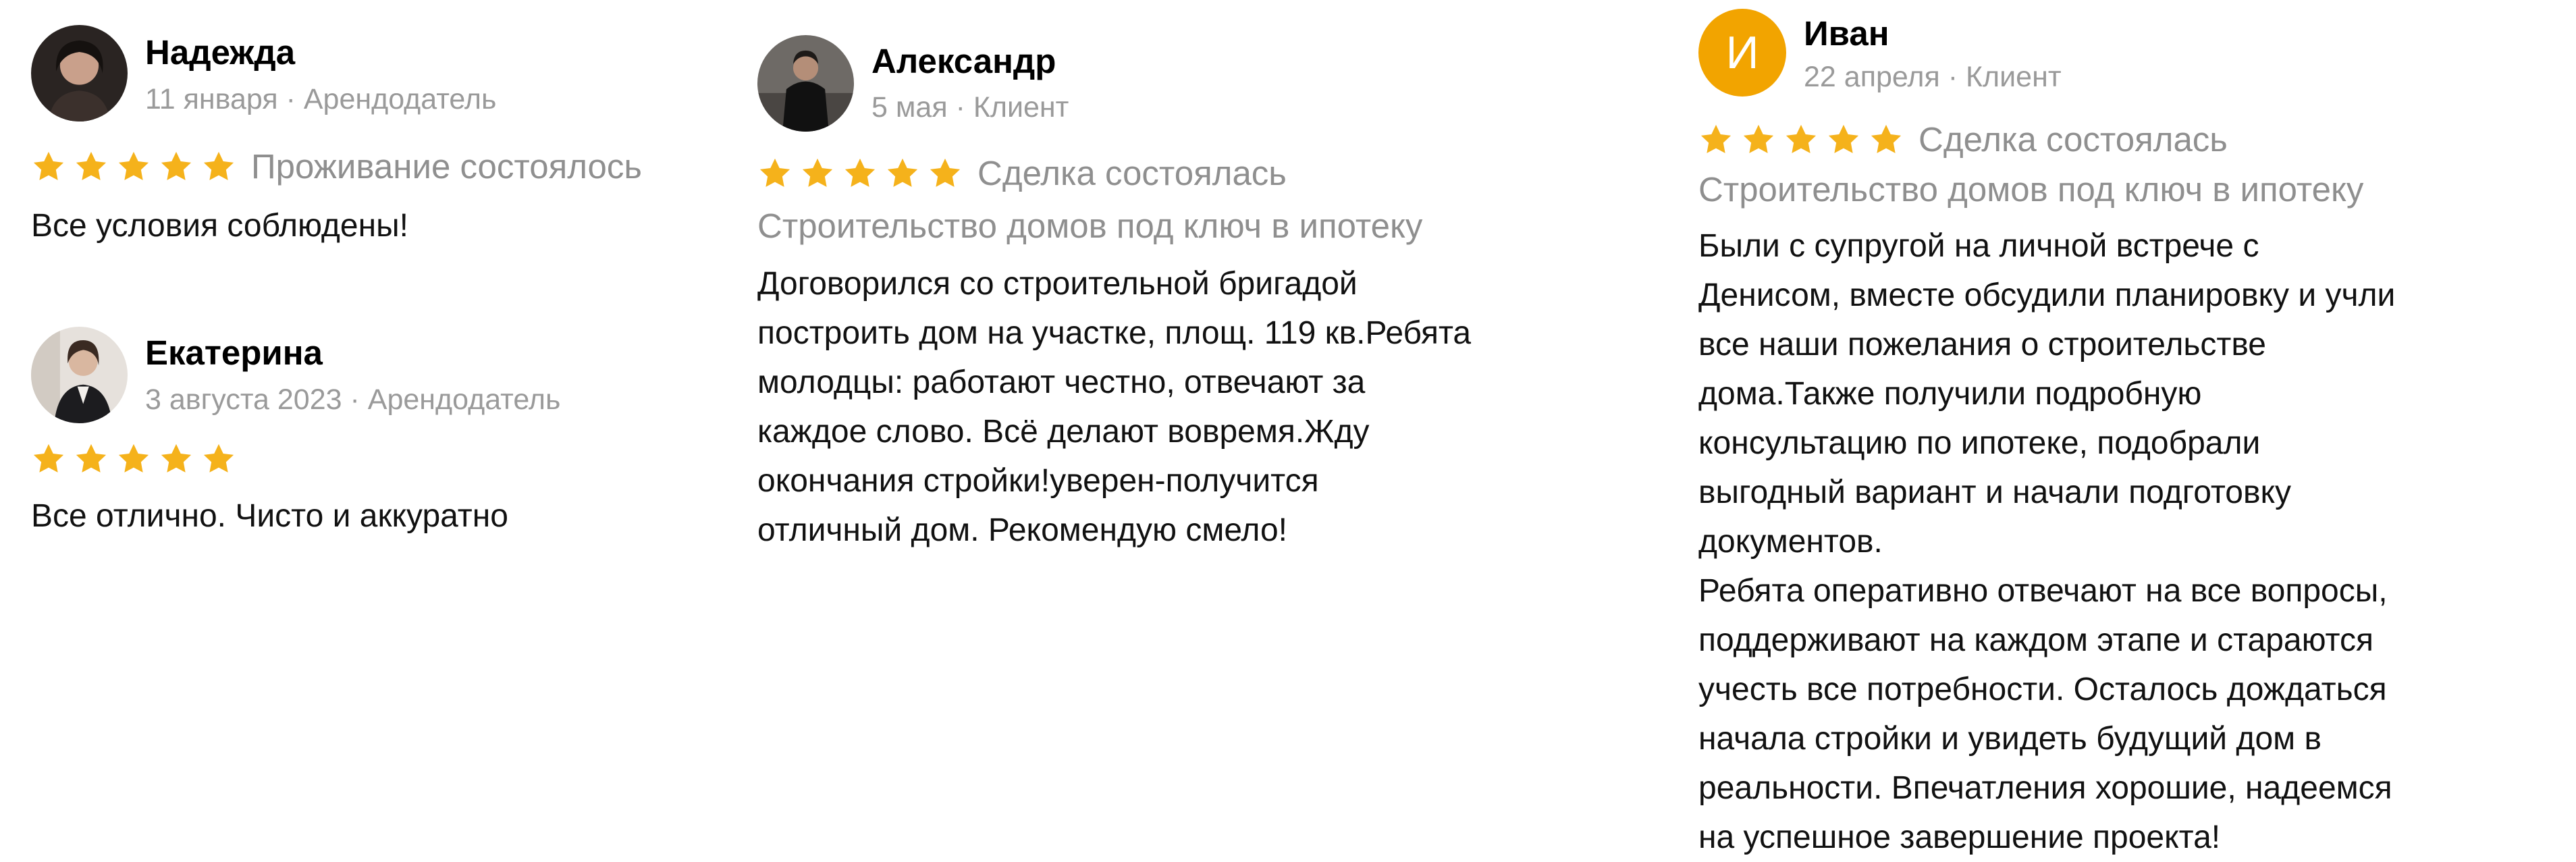  I want to click on review-date: 22 апреля, so click(1872, 77).